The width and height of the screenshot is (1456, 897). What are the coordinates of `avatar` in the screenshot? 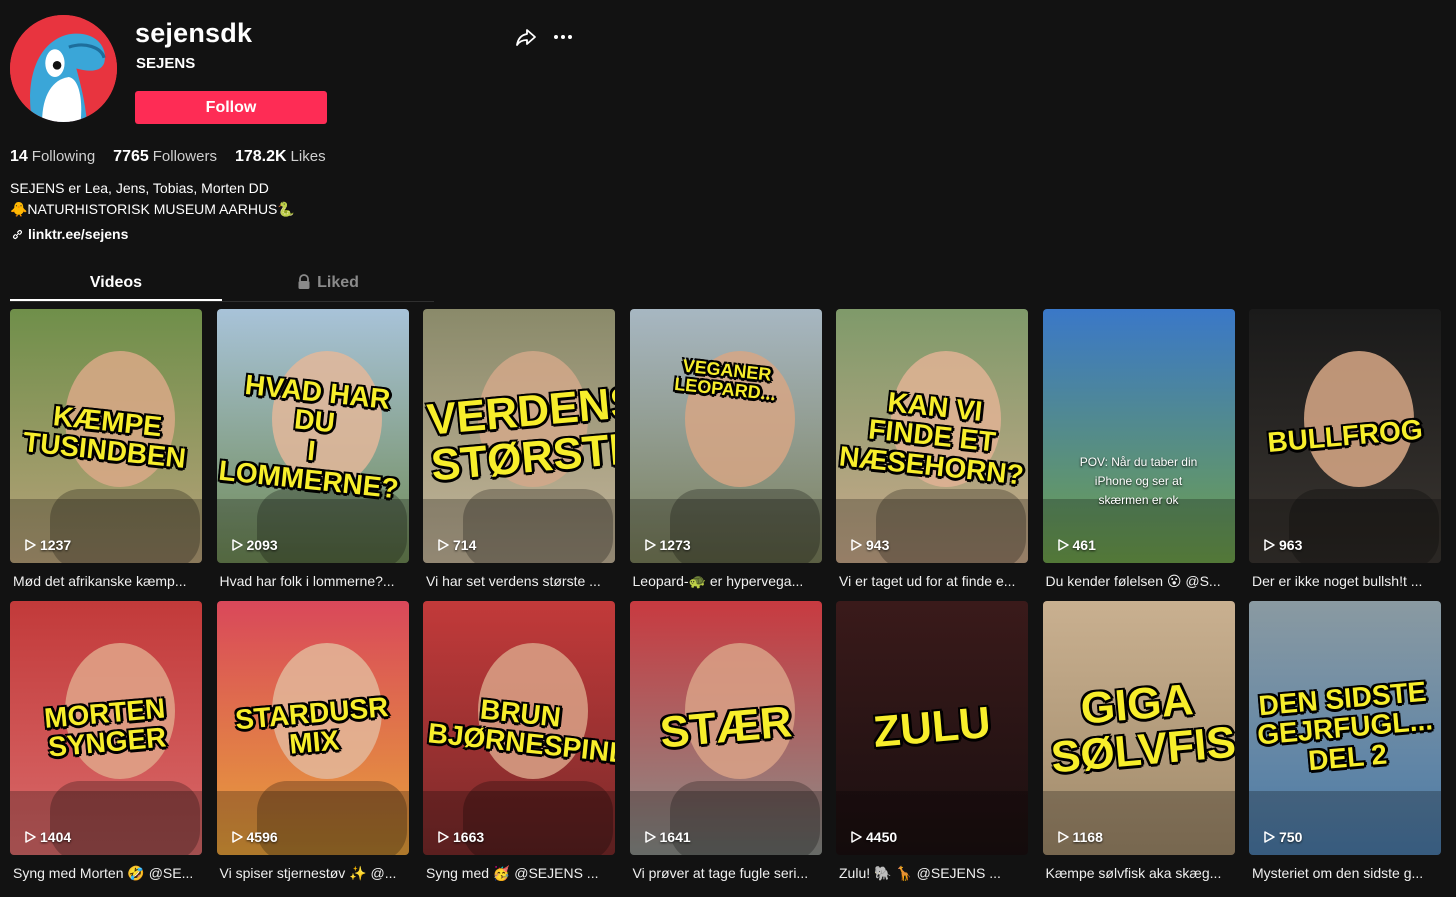 It's located at (63, 68).